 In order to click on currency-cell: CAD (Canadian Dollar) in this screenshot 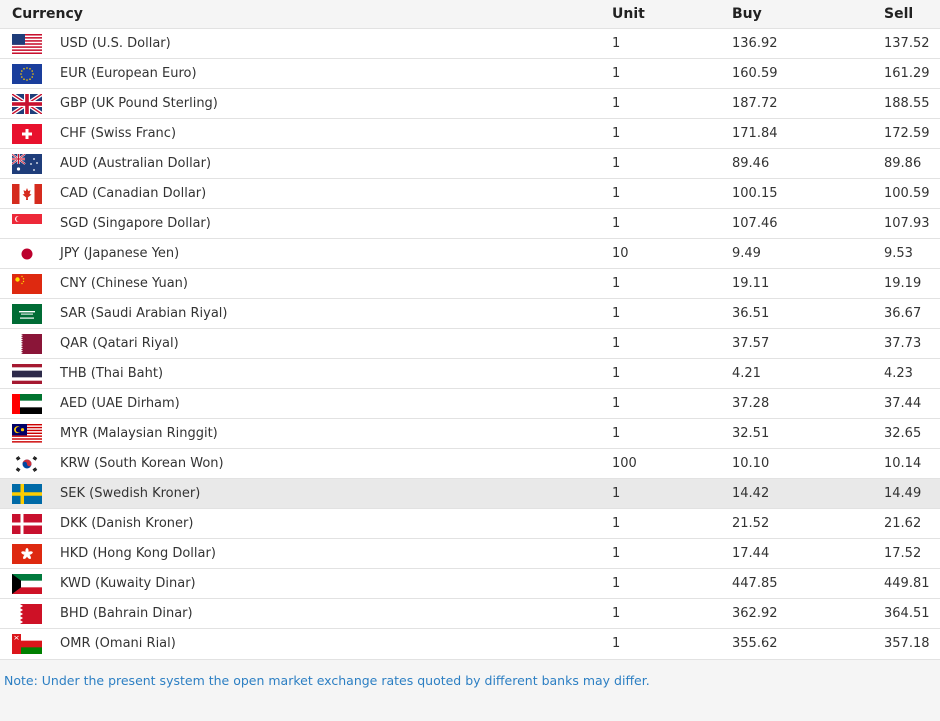, I will do `click(303, 194)`.